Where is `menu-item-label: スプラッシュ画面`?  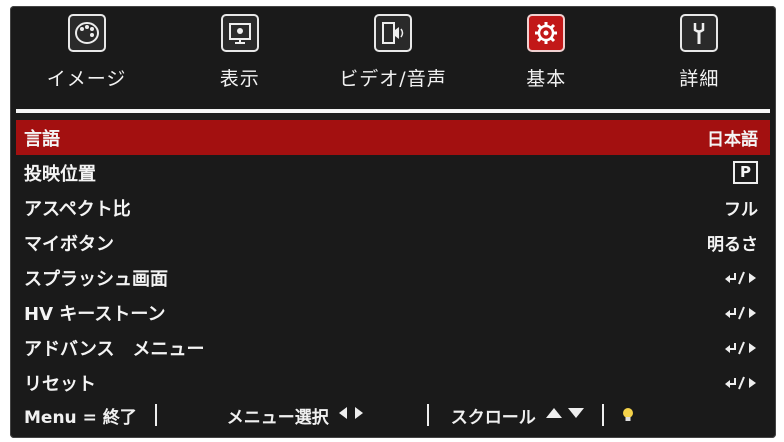 menu-item-label: スプラッシュ画面 is located at coordinates (96, 279).